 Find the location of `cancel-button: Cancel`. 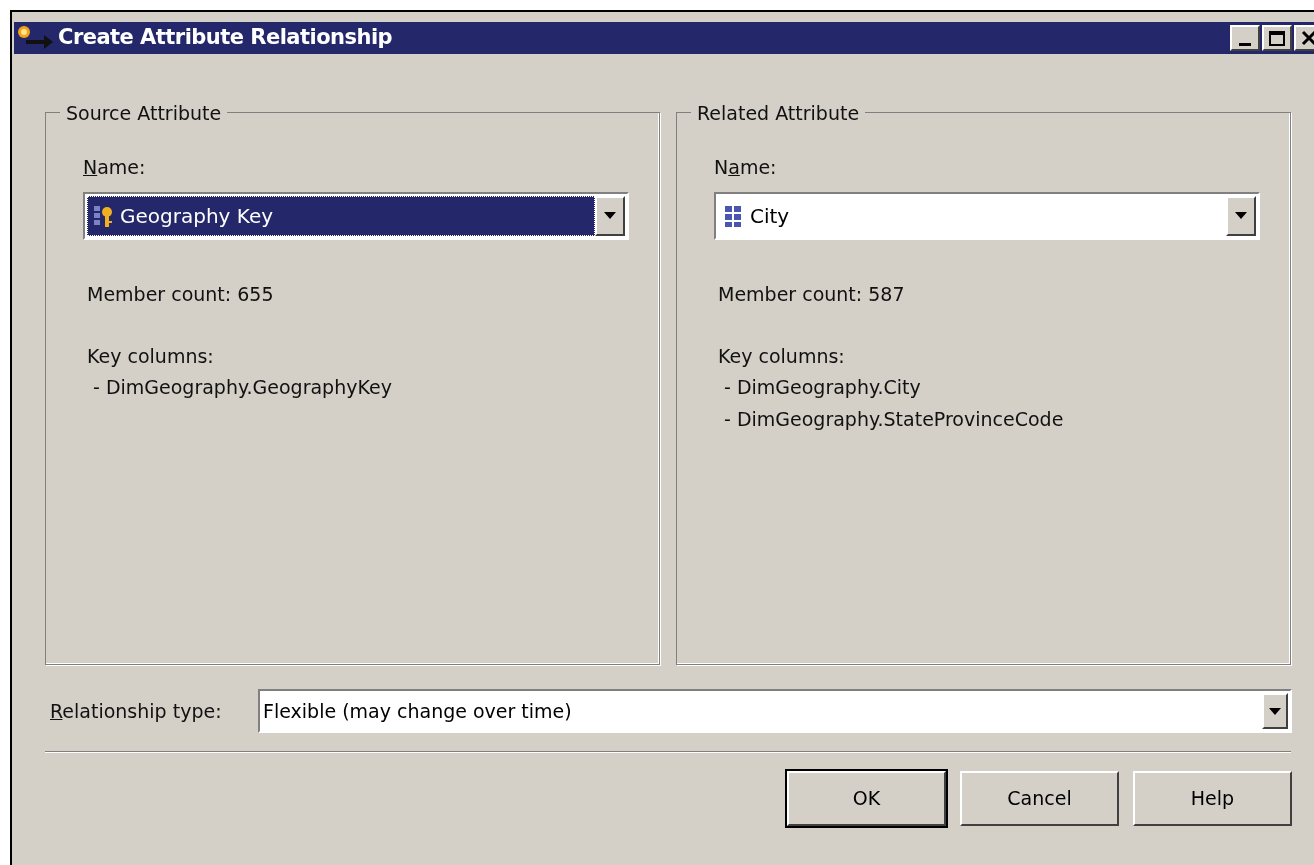

cancel-button: Cancel is located at coordinates (1039, 798).